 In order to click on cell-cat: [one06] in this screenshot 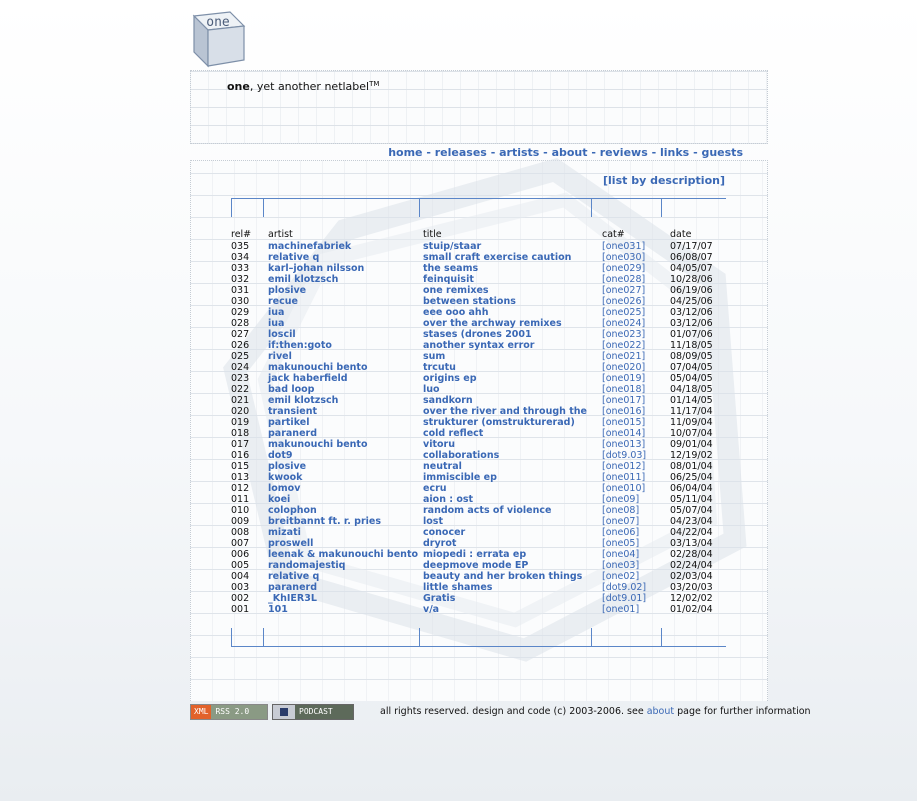, I will do `click(636, 532)`.